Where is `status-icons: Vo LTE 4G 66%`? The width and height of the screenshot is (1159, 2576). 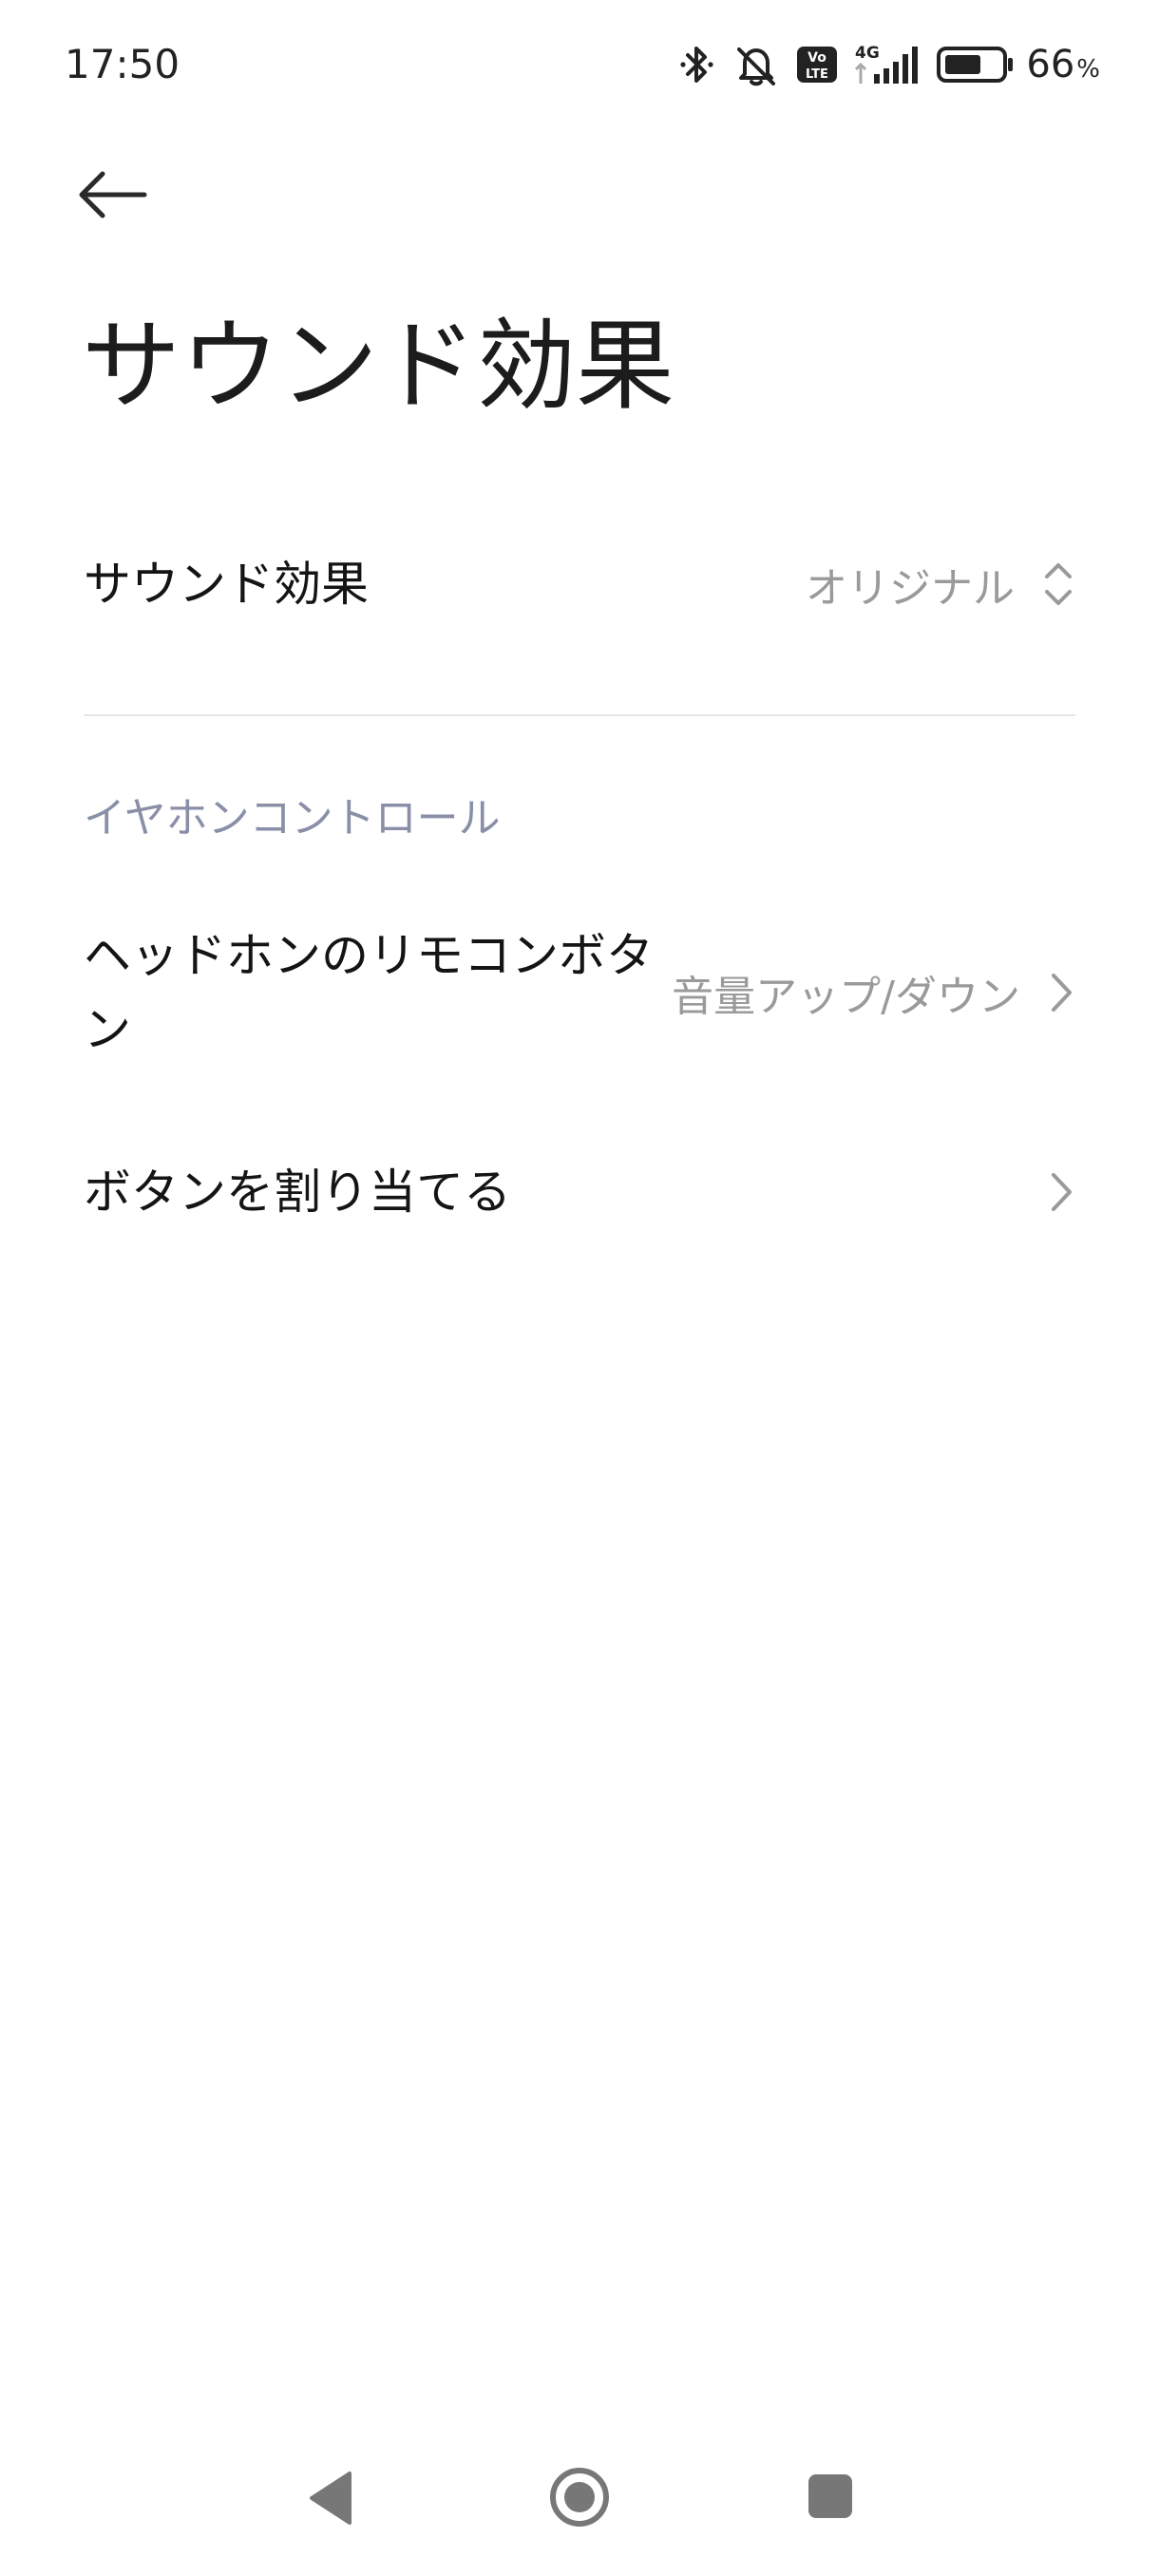 status-icons: Vo LTE 4G 66% is located at coordinates (881, 64).